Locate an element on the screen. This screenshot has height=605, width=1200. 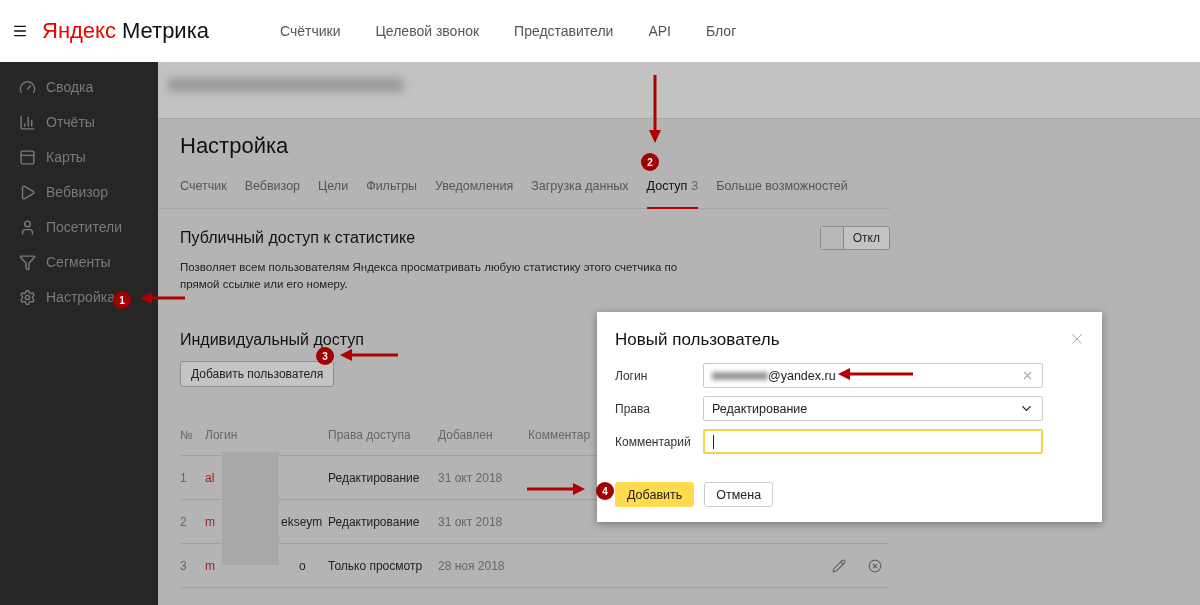
layout-icon is located at coordinates (27, 157).